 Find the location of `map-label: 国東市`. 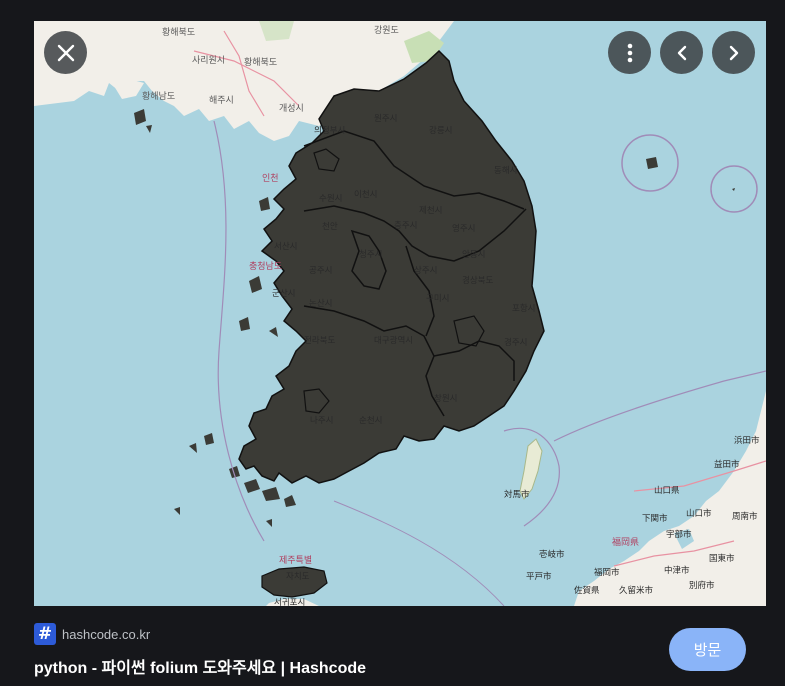

map-label: 国東市 is located at coordinates (722, 558).